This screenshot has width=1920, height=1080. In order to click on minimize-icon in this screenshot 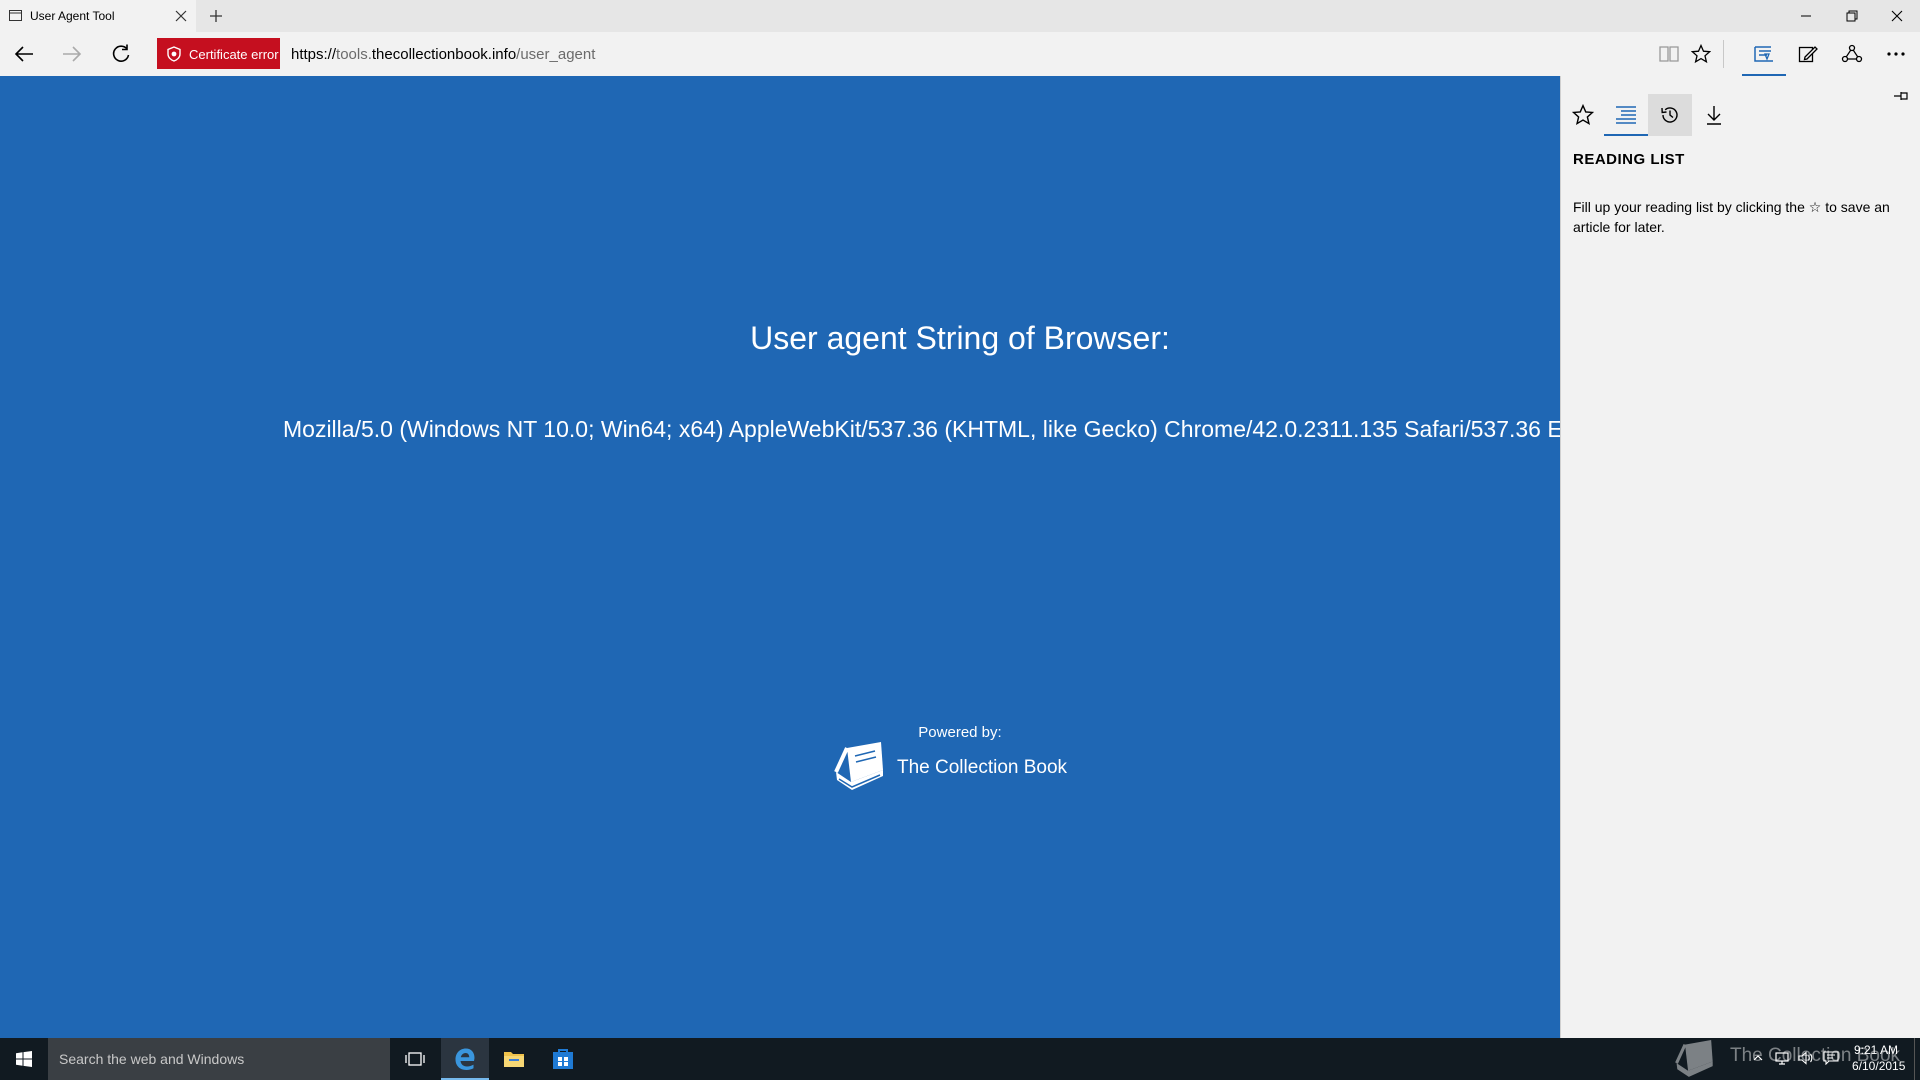, I will do `click(1806, 16)`.